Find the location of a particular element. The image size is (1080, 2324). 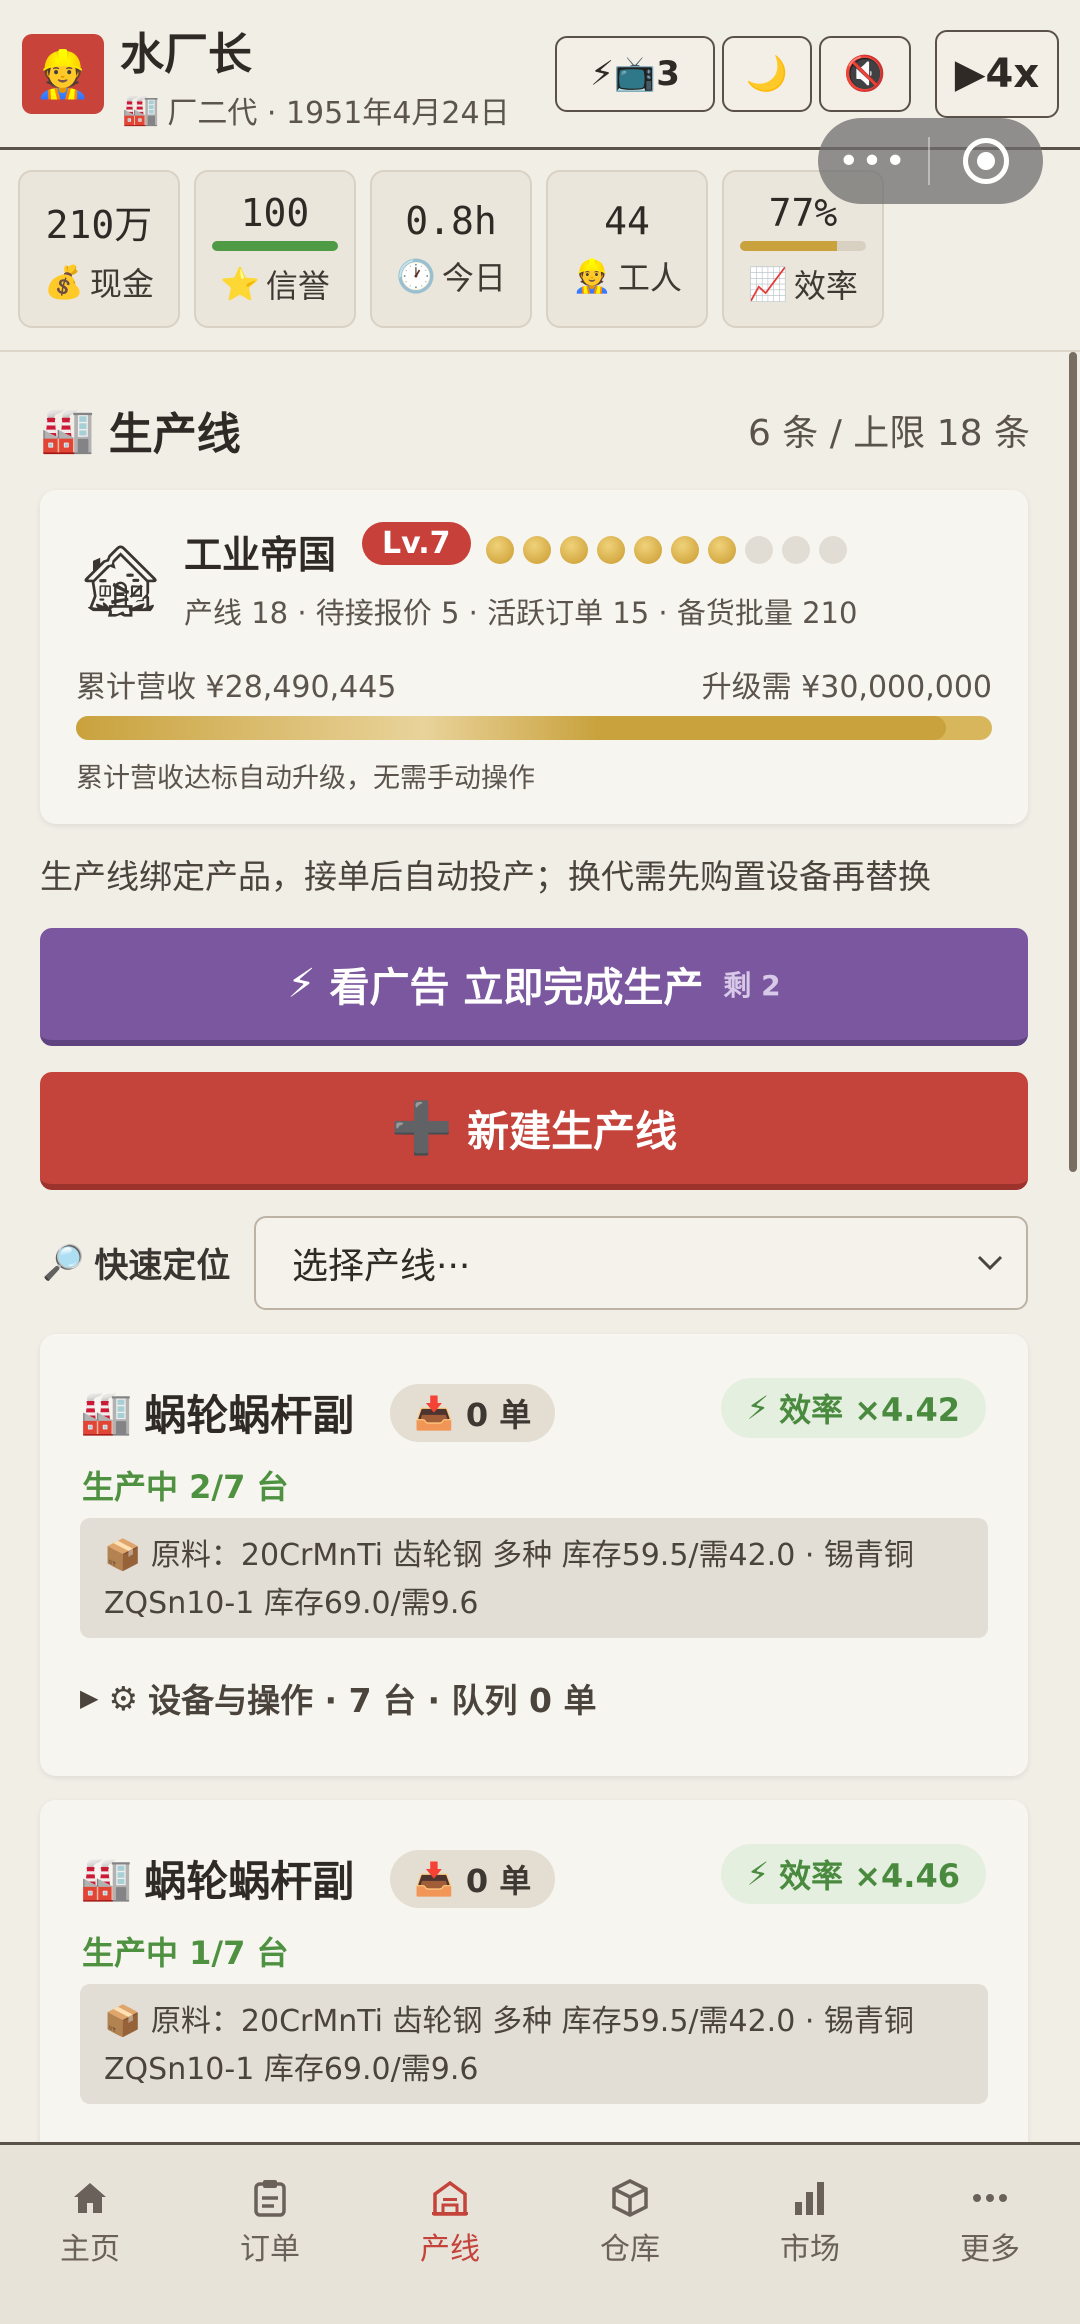

gear-icon: ⚙ is located at coordinates (123, 1698).